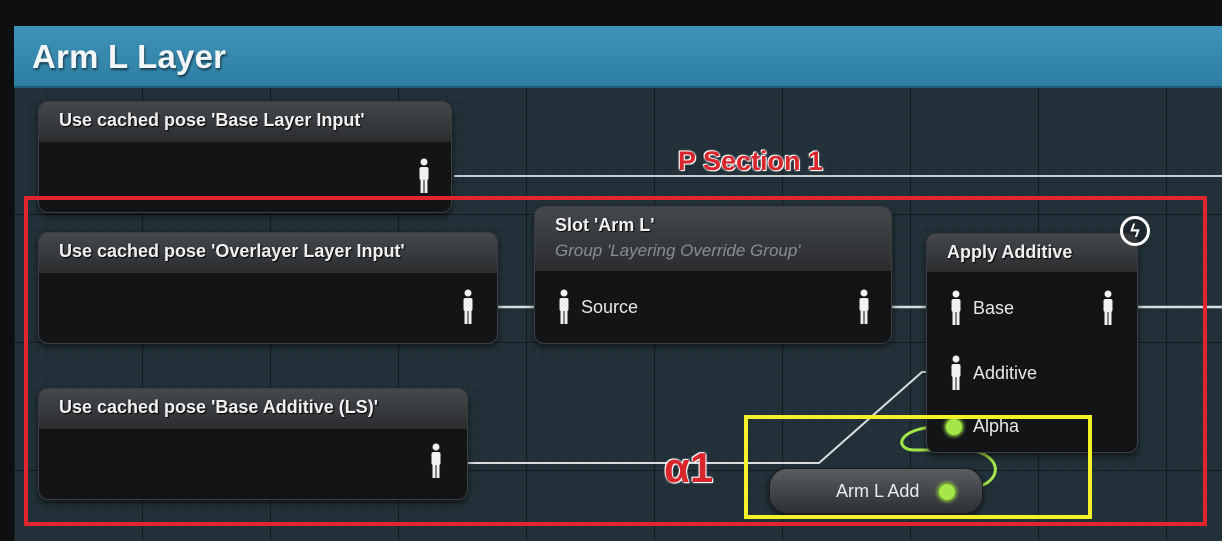 The height and width of the screenshot is (541, 1222). I want to click on alpha-label: α1, so click(689, 467).